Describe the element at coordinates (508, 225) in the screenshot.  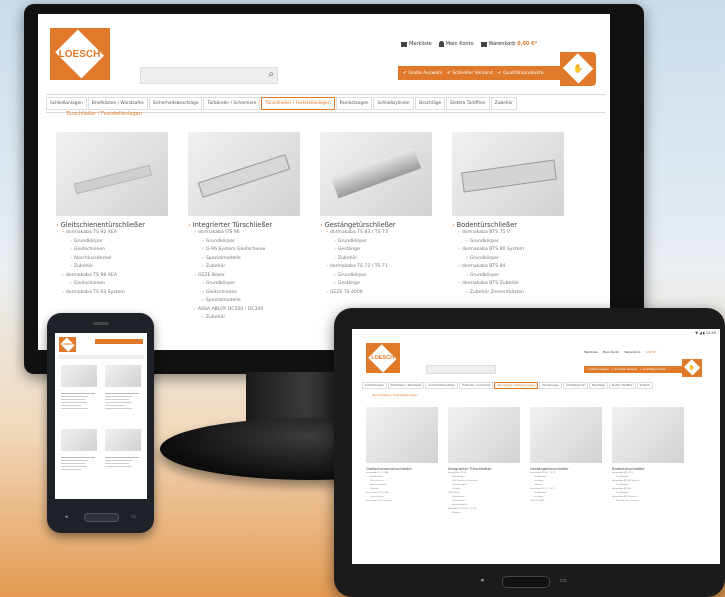
I see `category-title: › Bodentürschließer` at that location.